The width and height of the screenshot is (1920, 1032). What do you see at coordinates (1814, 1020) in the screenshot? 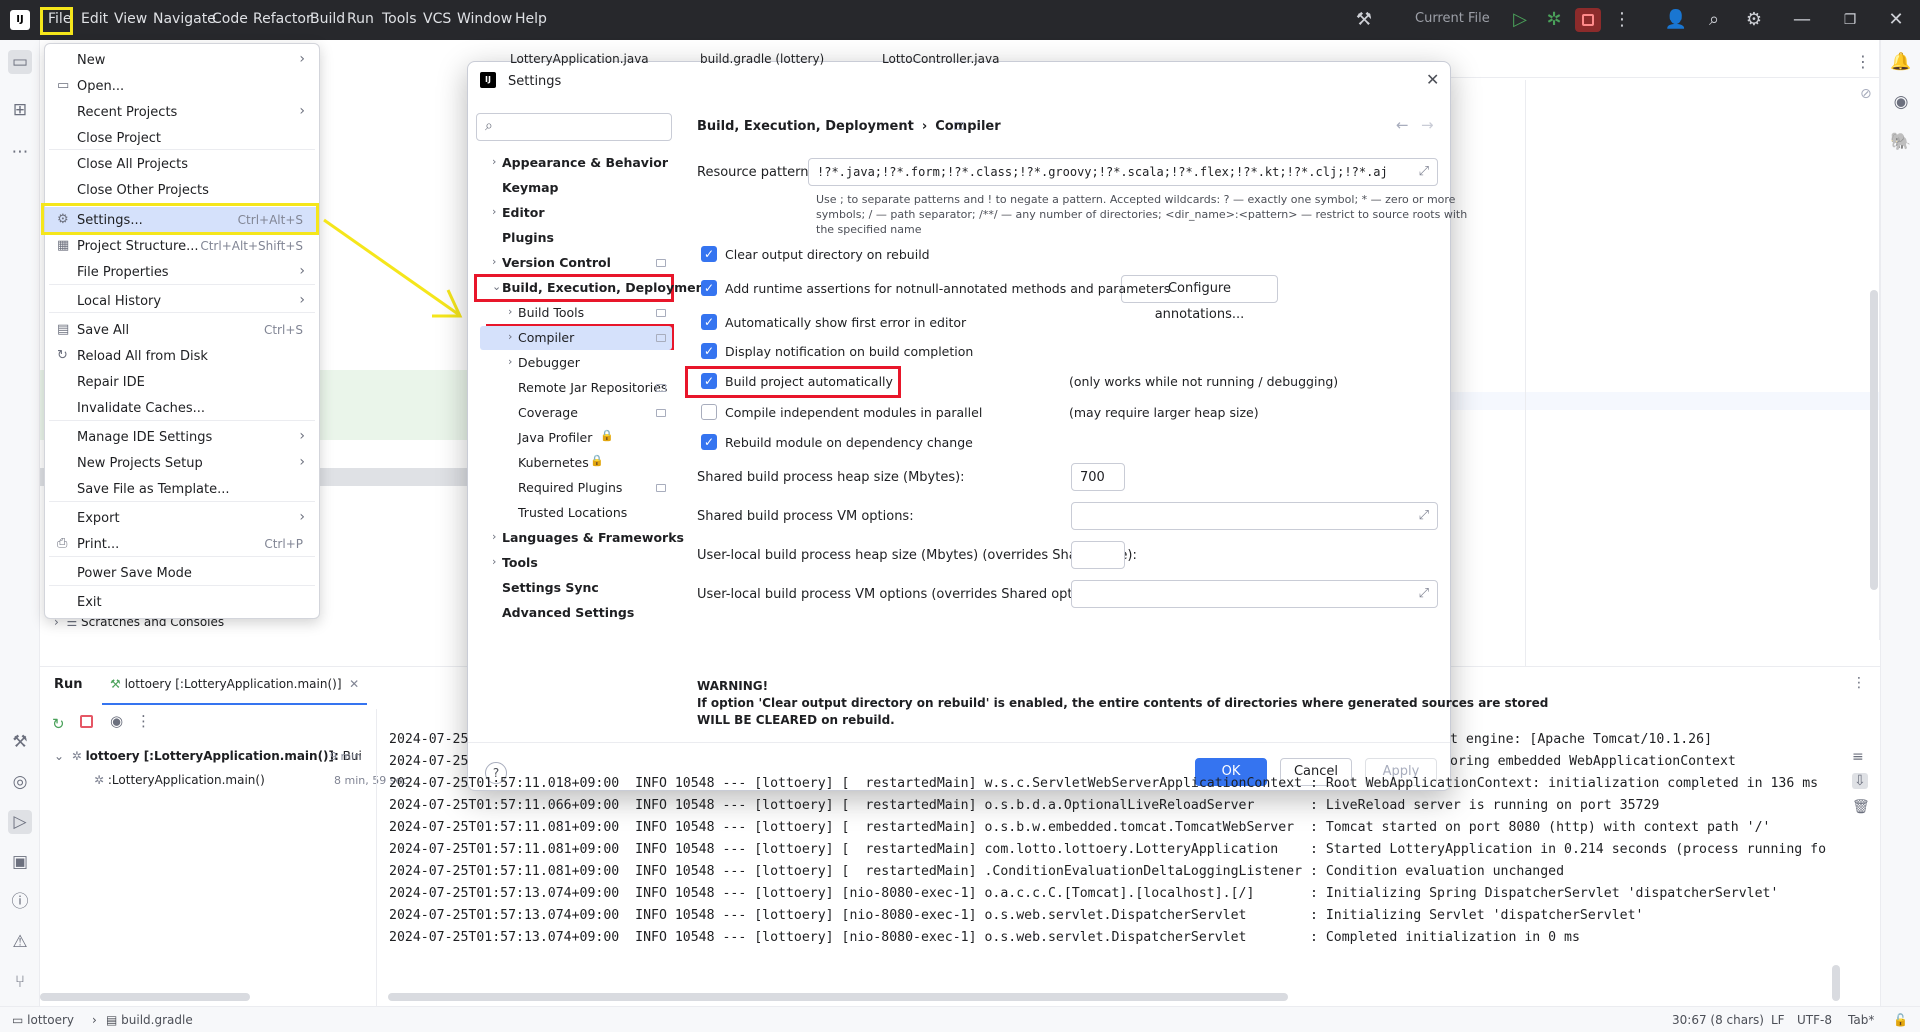
I see `status-encoding: UTF-8` at bounding box center [1814, 1020].